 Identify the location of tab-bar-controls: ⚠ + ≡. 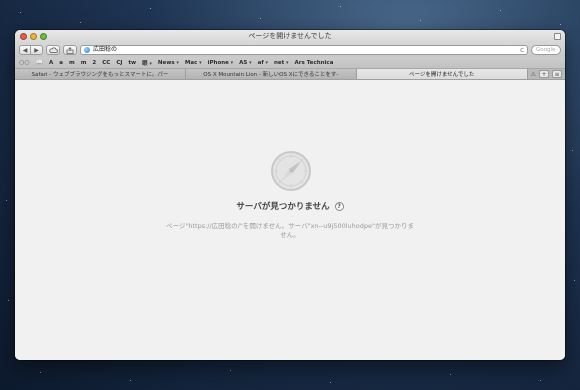
(546, 74).